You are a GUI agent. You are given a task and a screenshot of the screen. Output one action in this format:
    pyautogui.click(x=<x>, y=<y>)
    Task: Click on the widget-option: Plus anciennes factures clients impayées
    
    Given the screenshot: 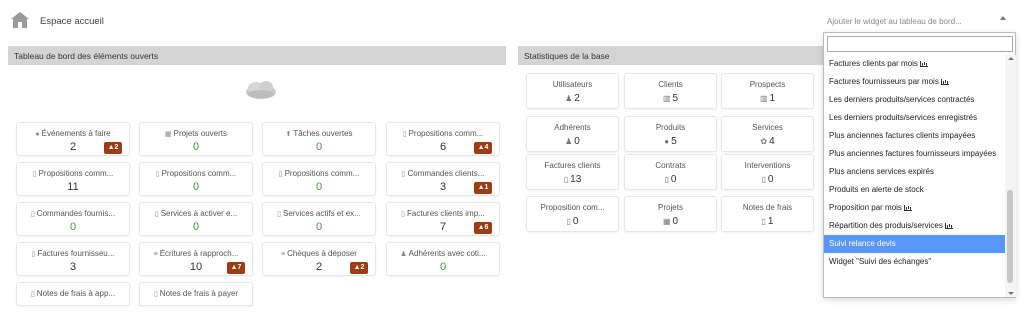 What is the action you would take?
    pyautogui.click(x=914, y=136)
    